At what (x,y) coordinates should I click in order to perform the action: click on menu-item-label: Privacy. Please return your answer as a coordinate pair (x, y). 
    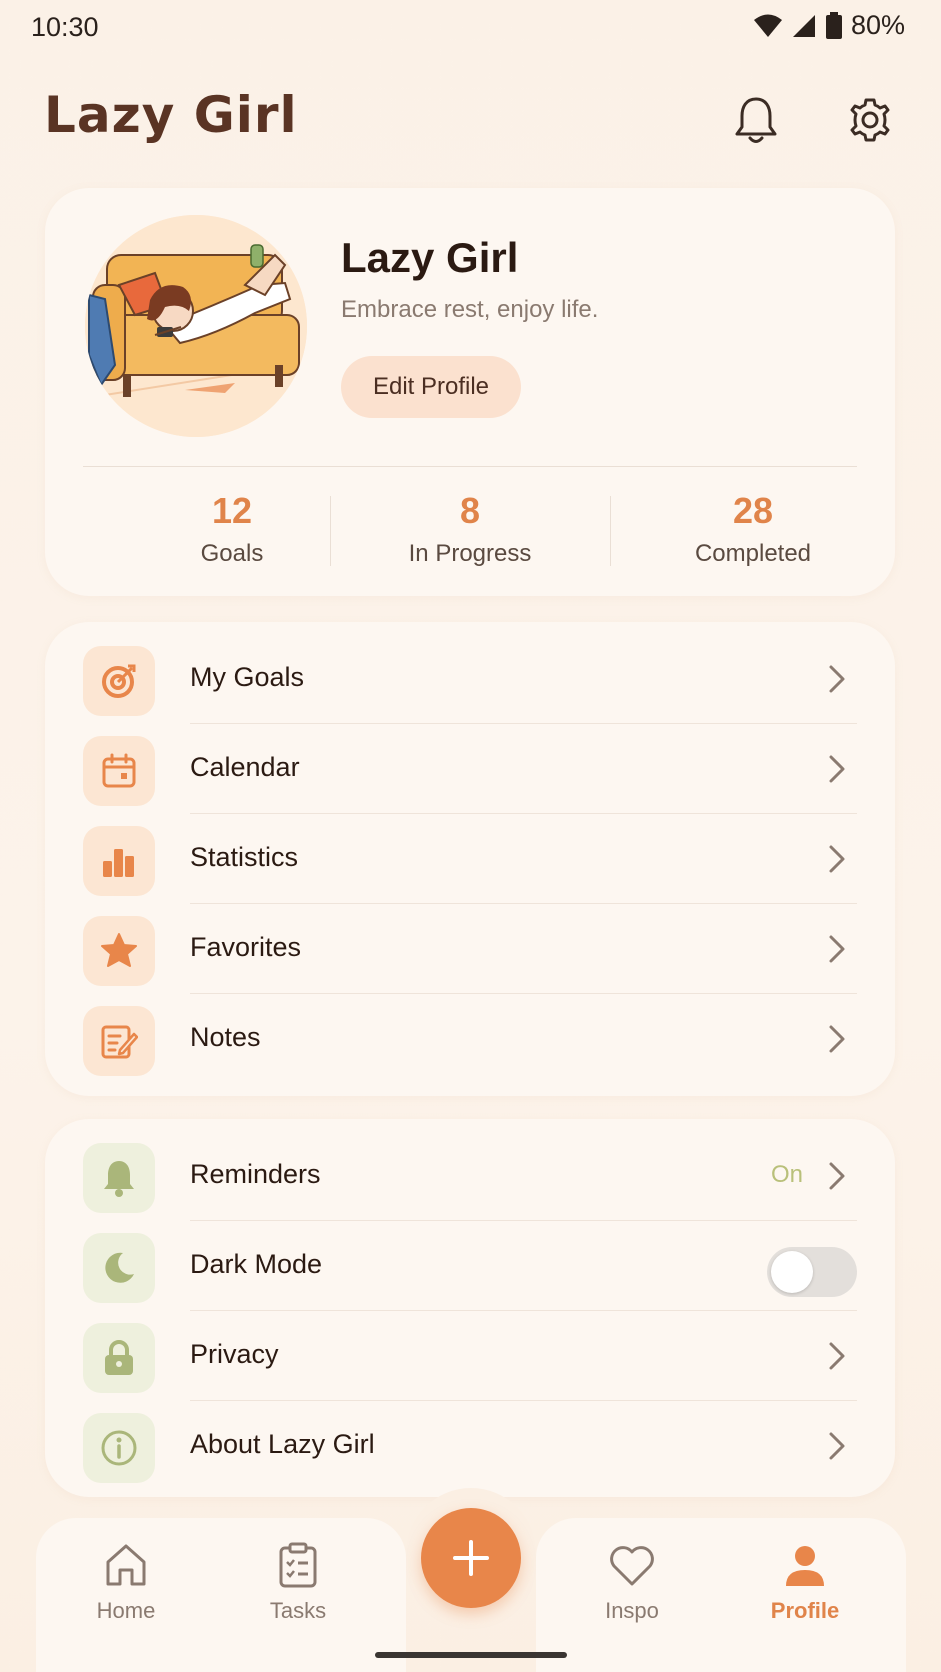
    Looking at the image, I should click on (234, 1354).